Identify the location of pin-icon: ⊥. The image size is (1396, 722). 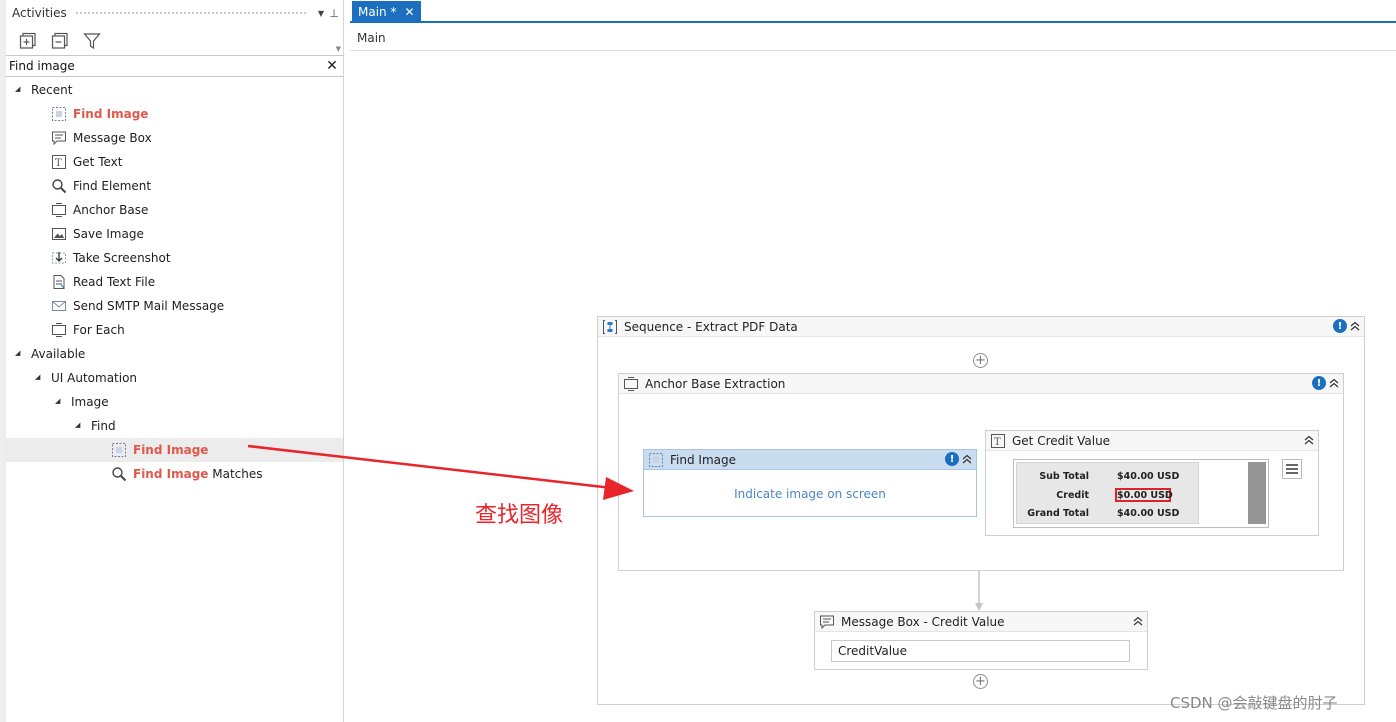
(334, 13).